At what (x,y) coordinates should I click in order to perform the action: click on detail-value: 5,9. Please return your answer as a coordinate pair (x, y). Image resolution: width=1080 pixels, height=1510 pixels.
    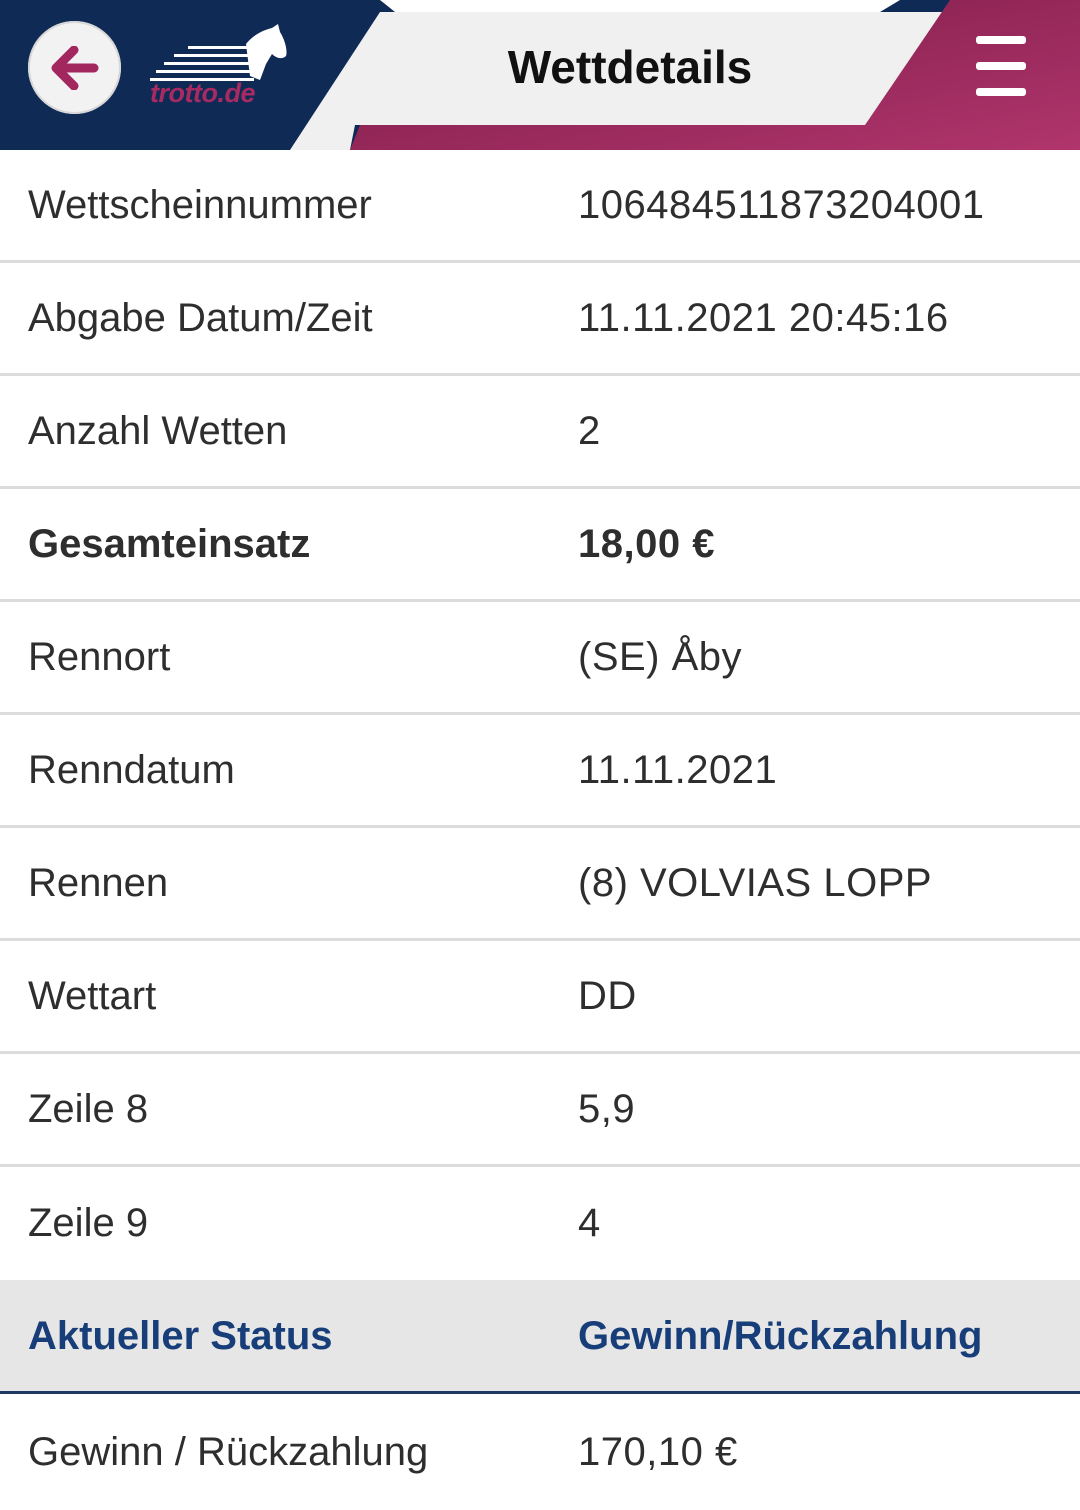
    Looking at the image, I should click on (607, 1108).